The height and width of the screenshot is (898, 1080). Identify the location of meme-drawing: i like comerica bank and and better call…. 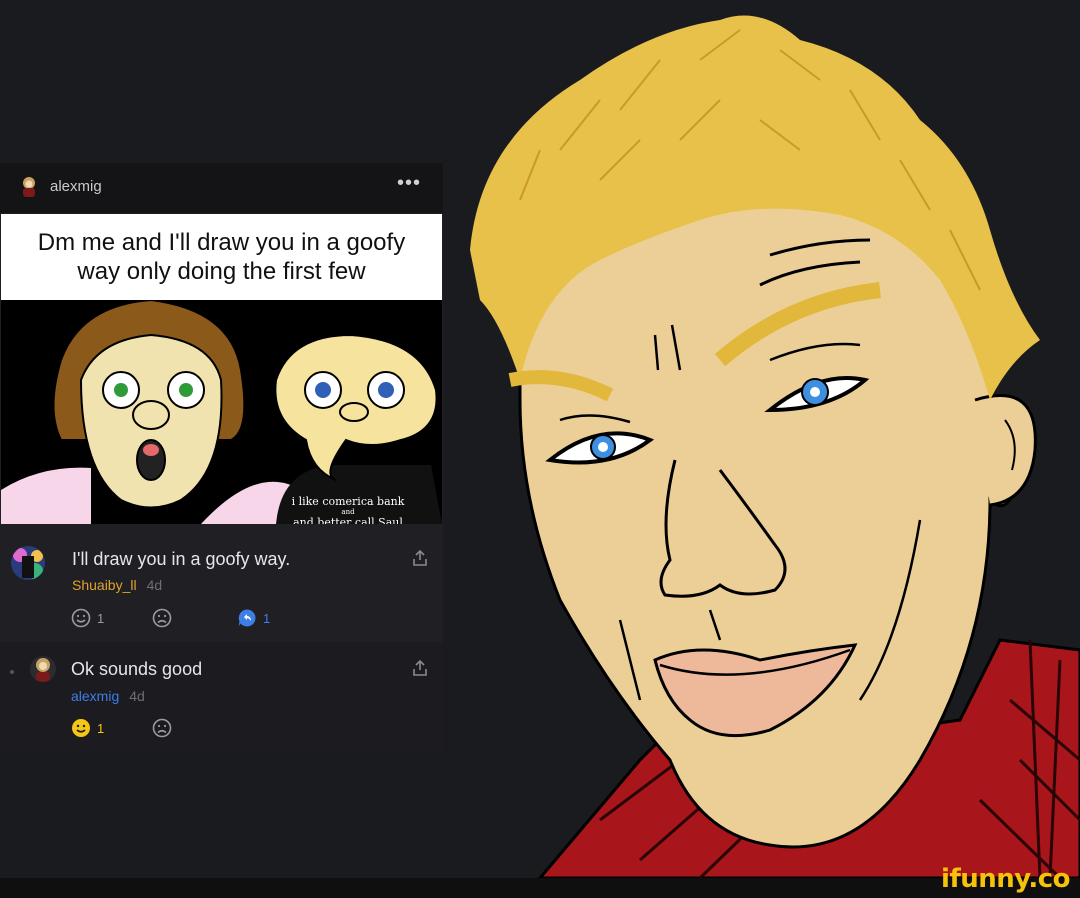
(221, 412).